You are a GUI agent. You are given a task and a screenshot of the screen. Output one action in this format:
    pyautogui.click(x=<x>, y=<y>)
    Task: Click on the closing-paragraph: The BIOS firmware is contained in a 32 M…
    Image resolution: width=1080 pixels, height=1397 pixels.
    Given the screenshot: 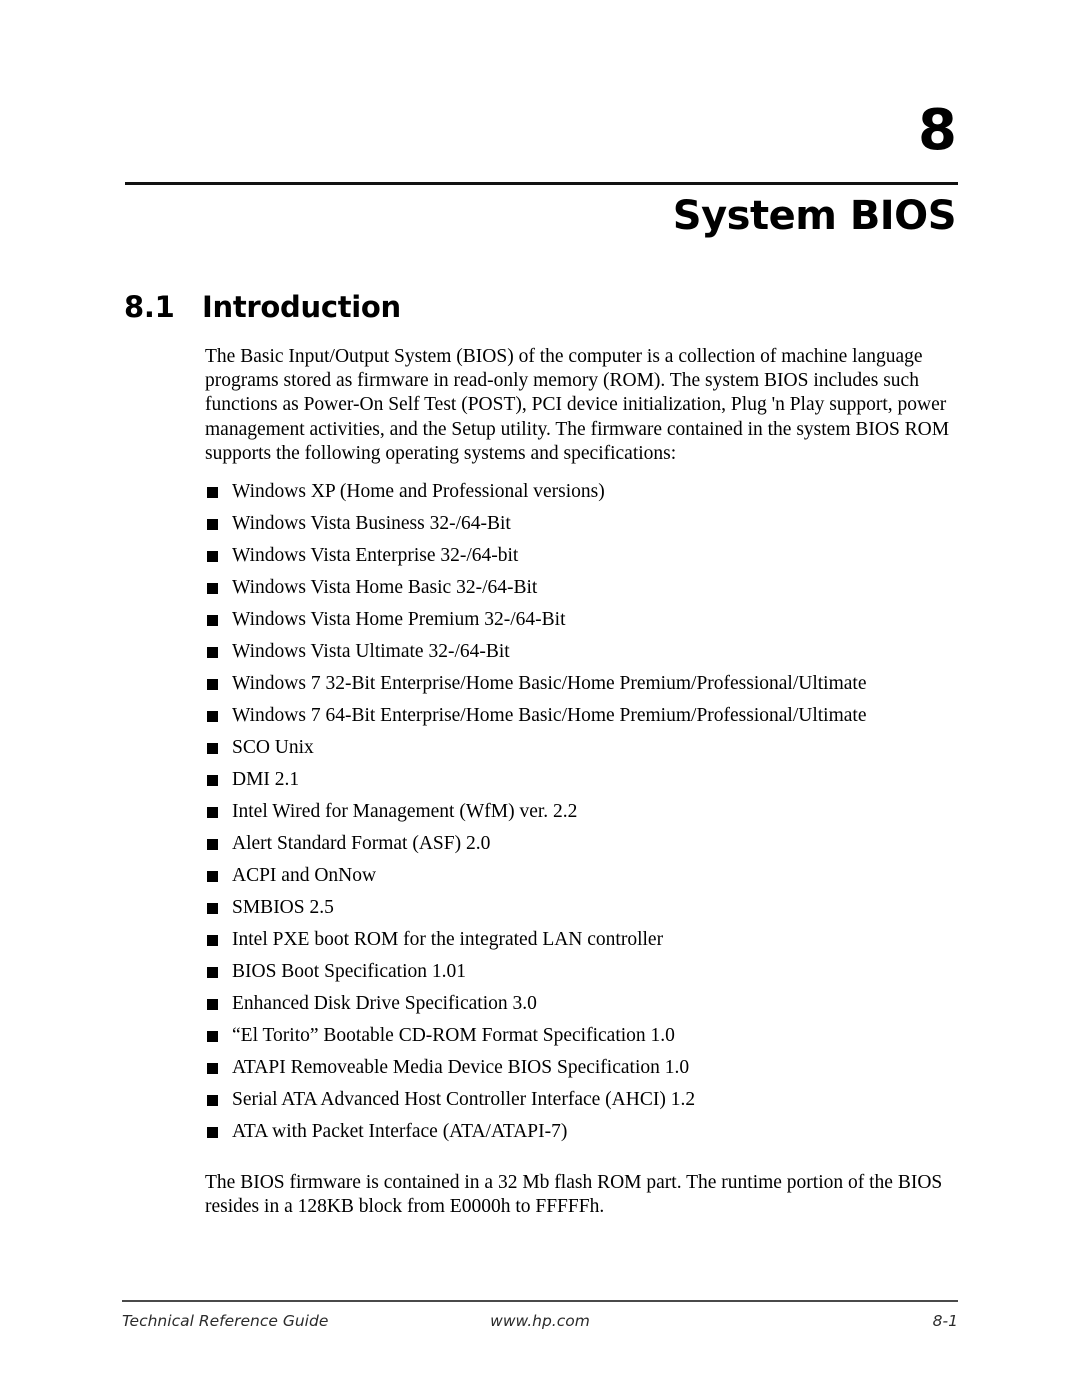 What is the action you would take?
    pyautogui.click(x=574, y=1195)
    